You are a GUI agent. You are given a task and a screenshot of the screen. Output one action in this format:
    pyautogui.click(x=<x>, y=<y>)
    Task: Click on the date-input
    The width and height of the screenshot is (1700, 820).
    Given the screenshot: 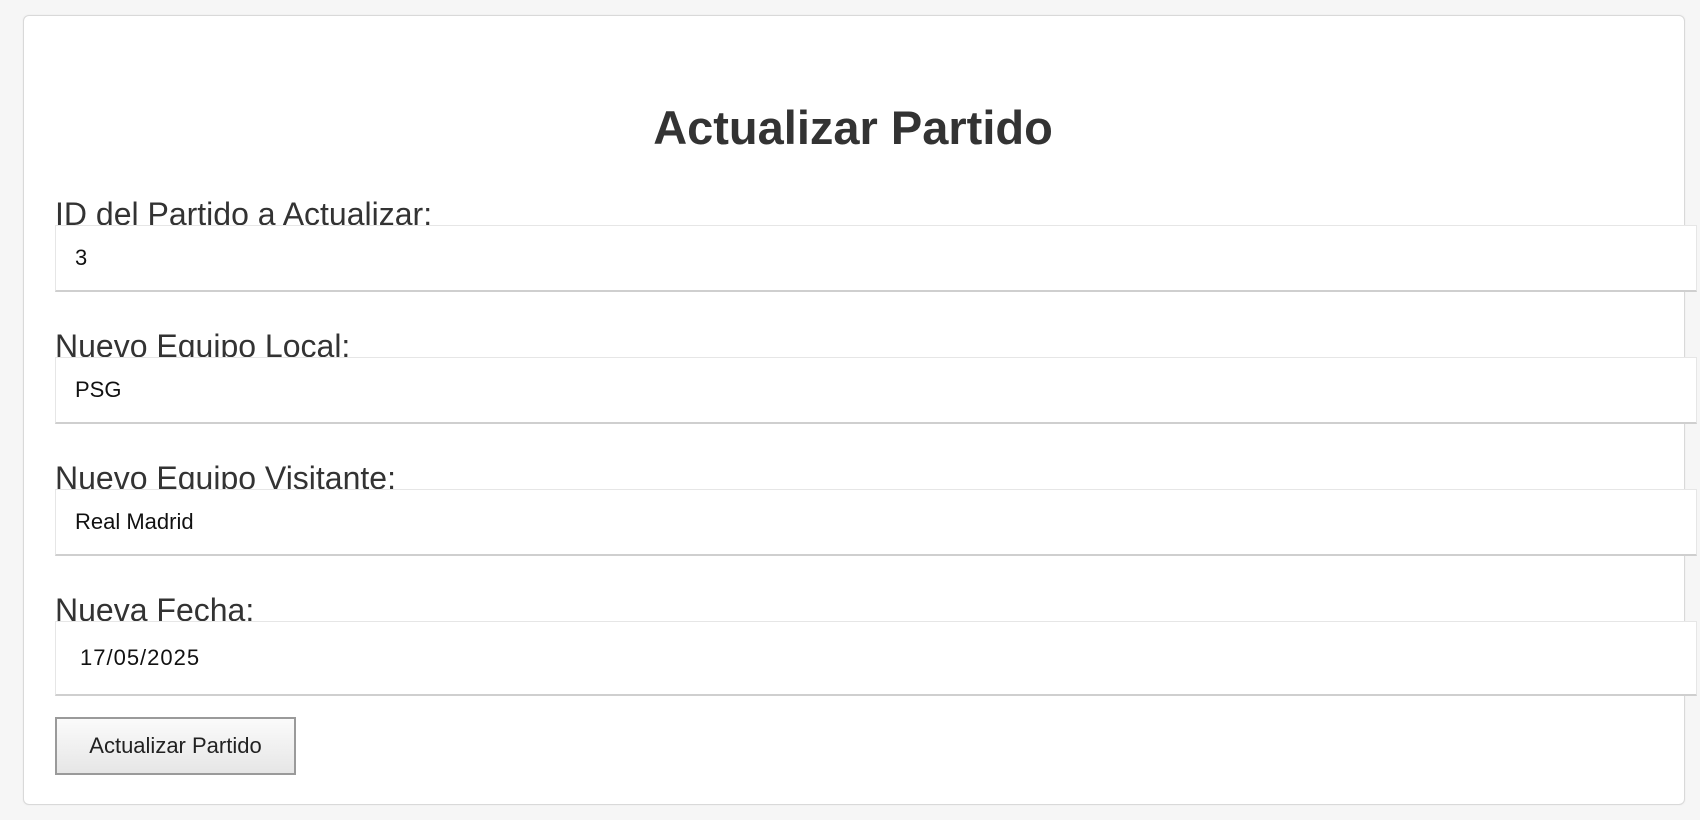 What is the action you would take?
    pyautogui.click(x=876, y=658)
    